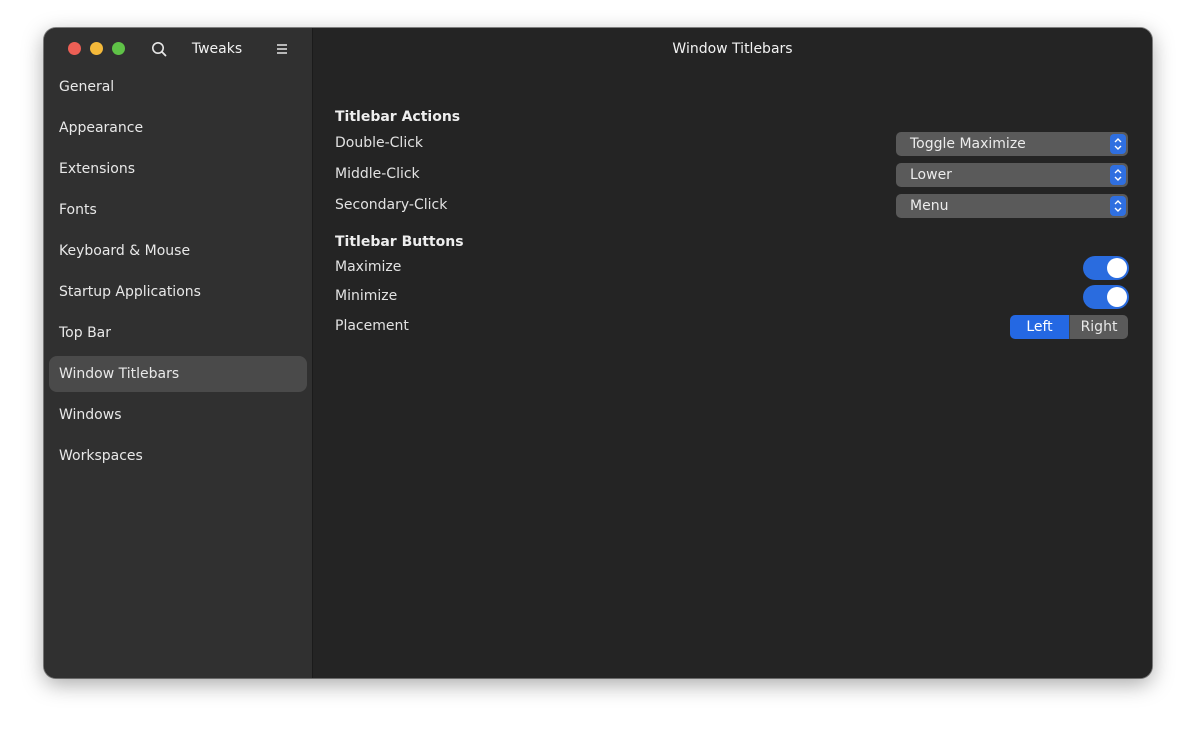  What do you see at coordinates (1098, 327) in the screenshot?
I see `placement-right-button: Right` at bounding box center [1098, 327].